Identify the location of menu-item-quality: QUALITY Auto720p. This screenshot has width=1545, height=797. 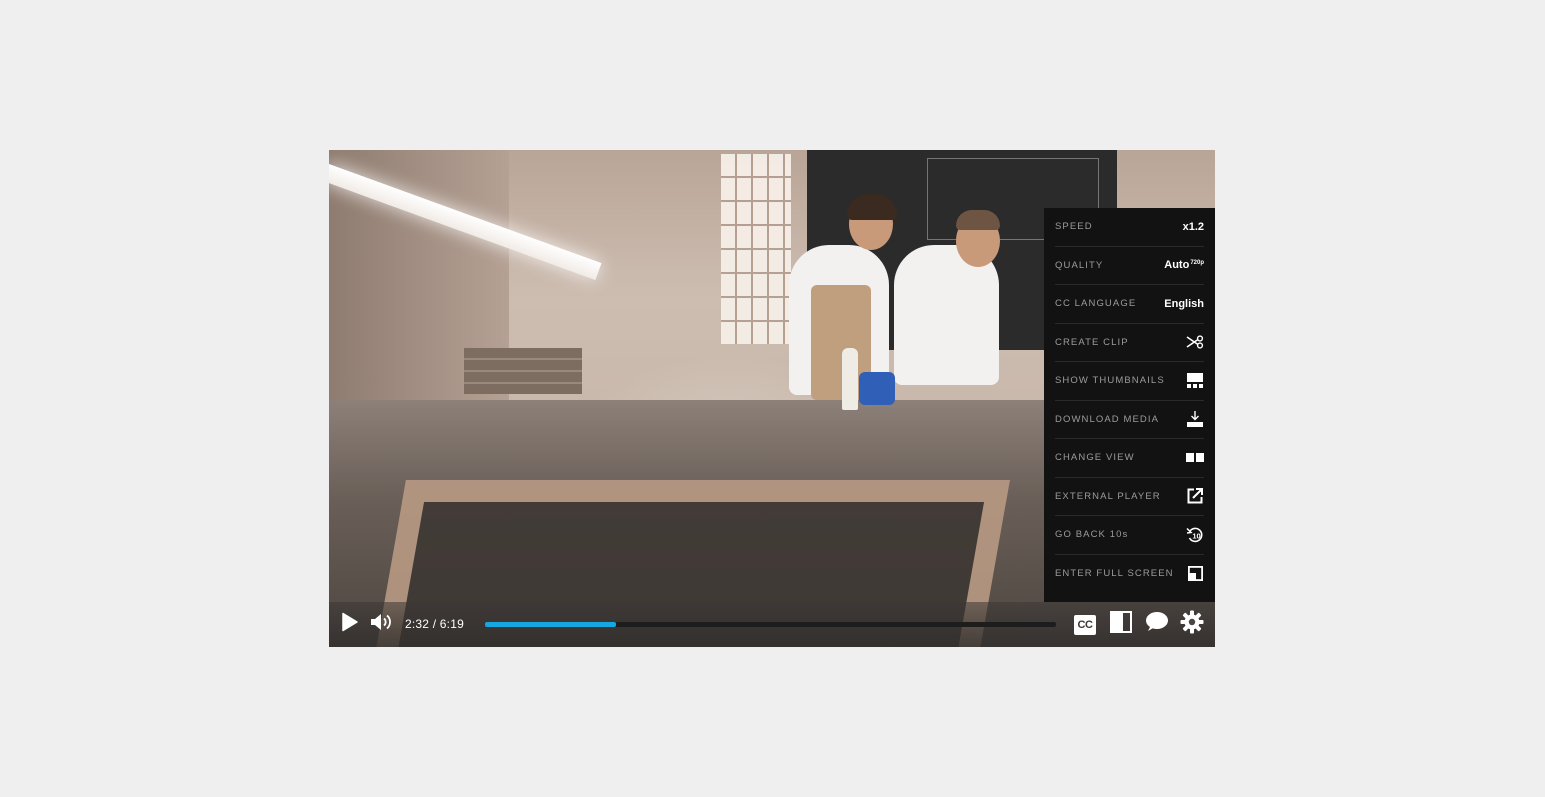
(1129, 266).